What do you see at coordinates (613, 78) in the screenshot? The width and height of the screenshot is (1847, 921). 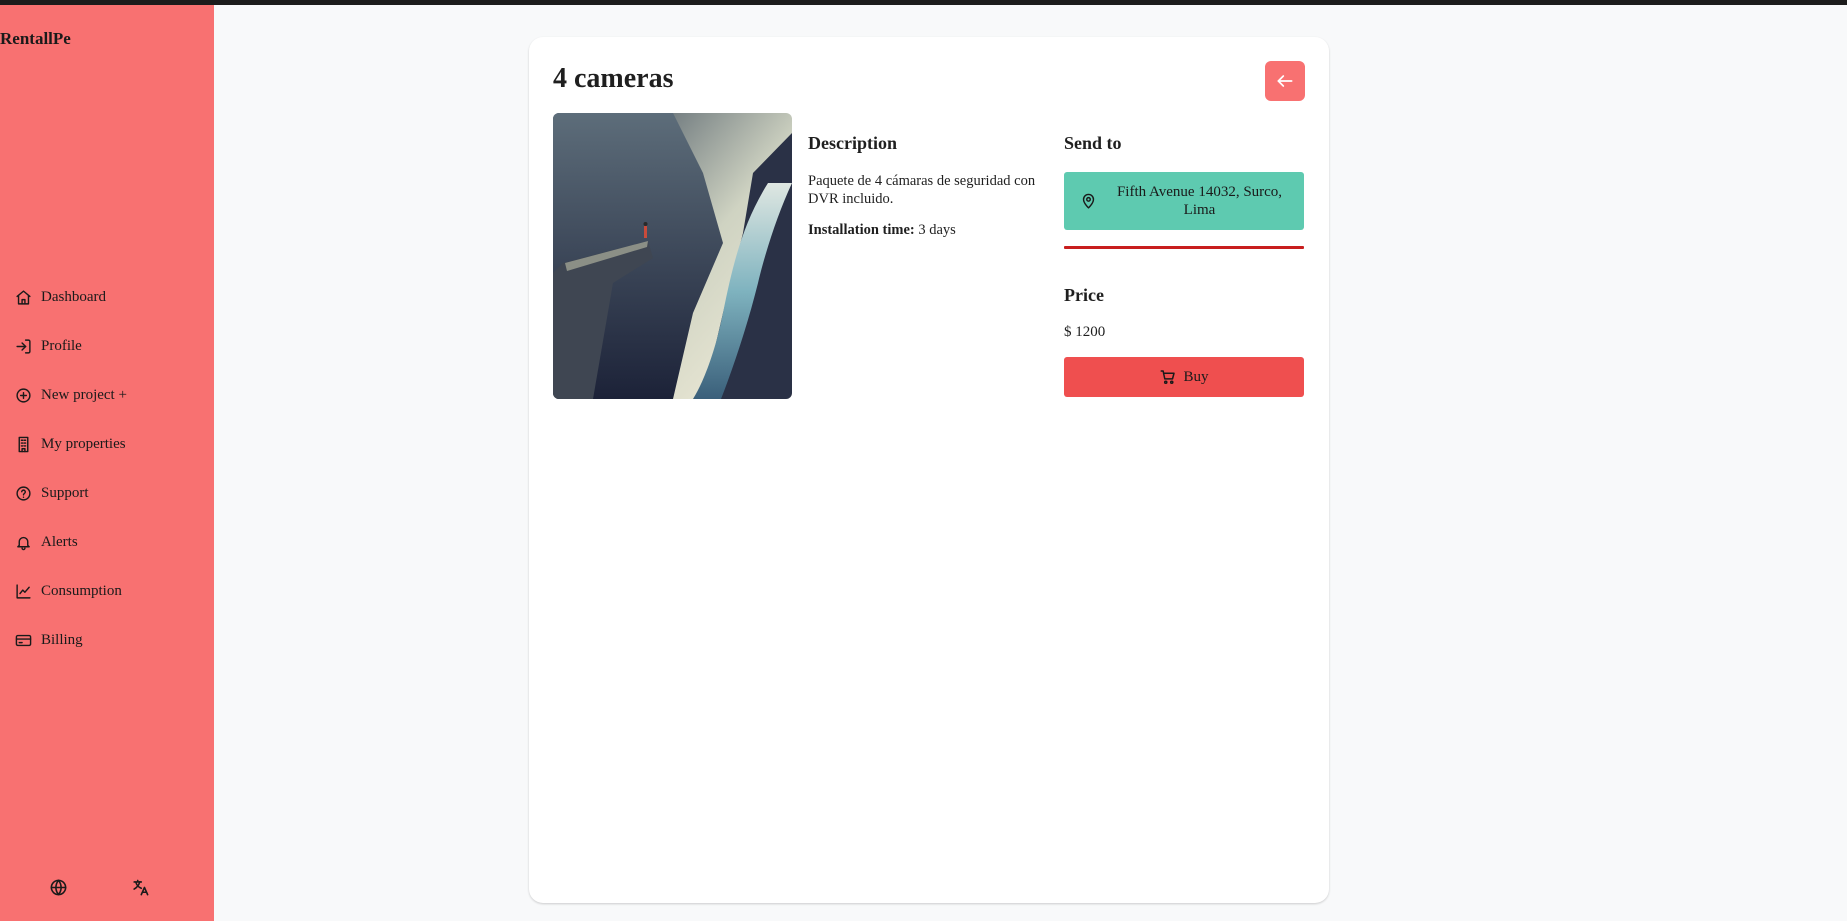 I see `page-title: 4 cameras` at bounding box center [613, 78].